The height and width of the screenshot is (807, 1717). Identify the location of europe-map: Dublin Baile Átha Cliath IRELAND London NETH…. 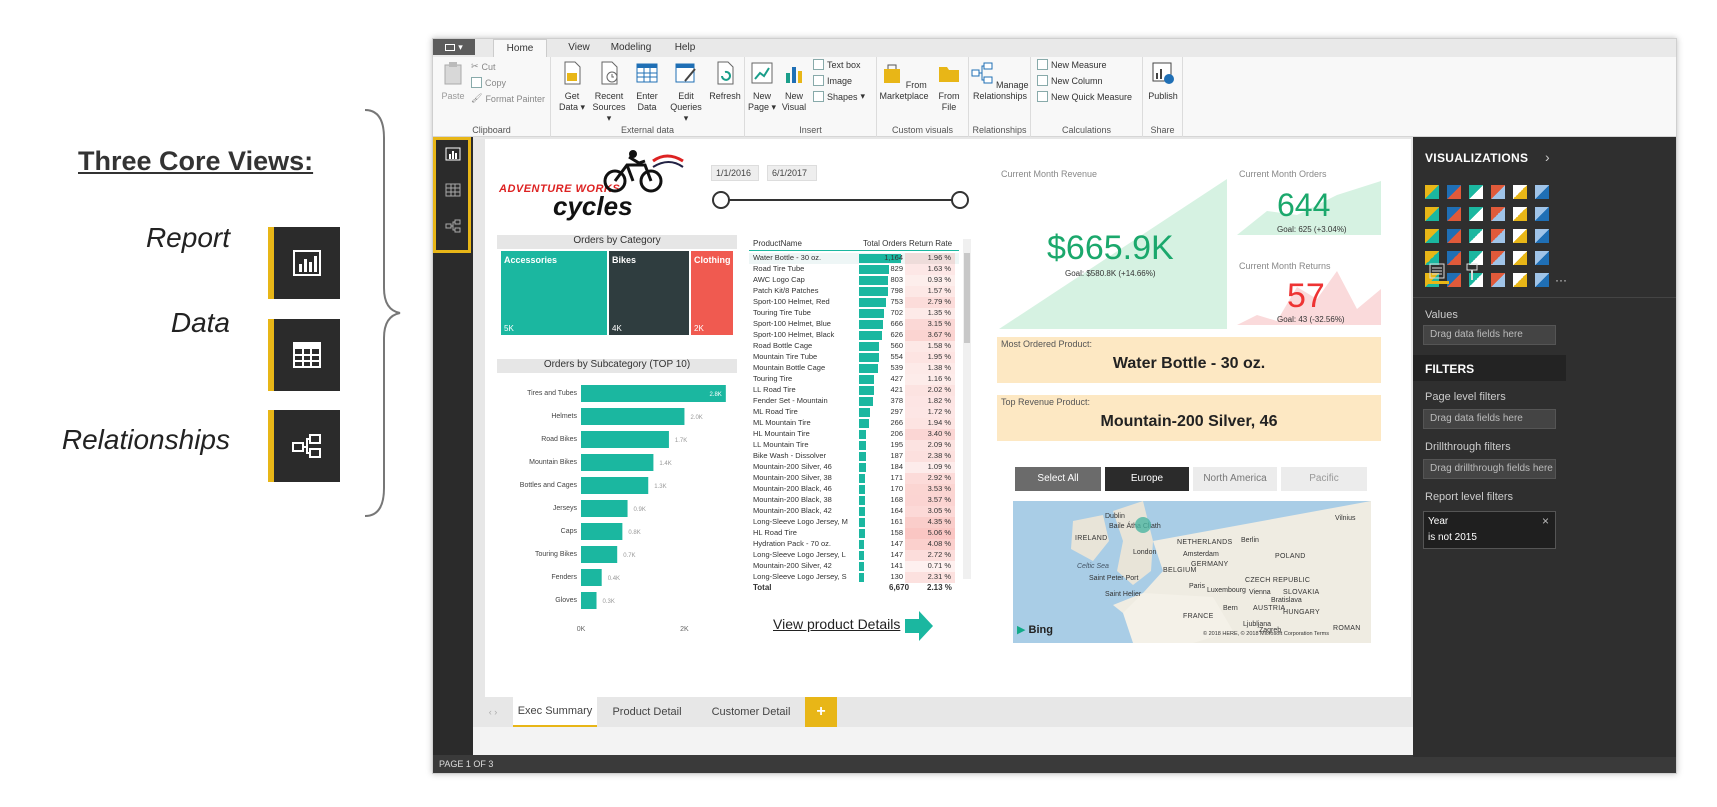
(1192, 572).